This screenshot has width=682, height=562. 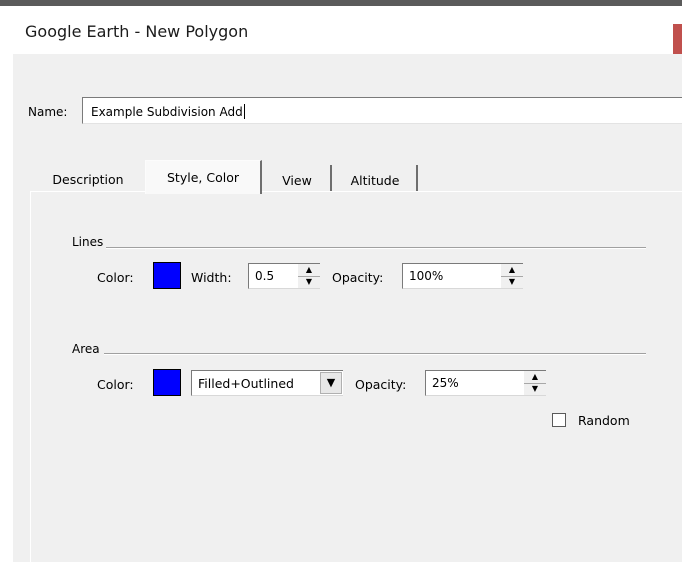 What do you see at coordinates (358, 277) in the screenshot?
I see `lines-opacity-label: Opacity:` at bounding box center [358, 277].